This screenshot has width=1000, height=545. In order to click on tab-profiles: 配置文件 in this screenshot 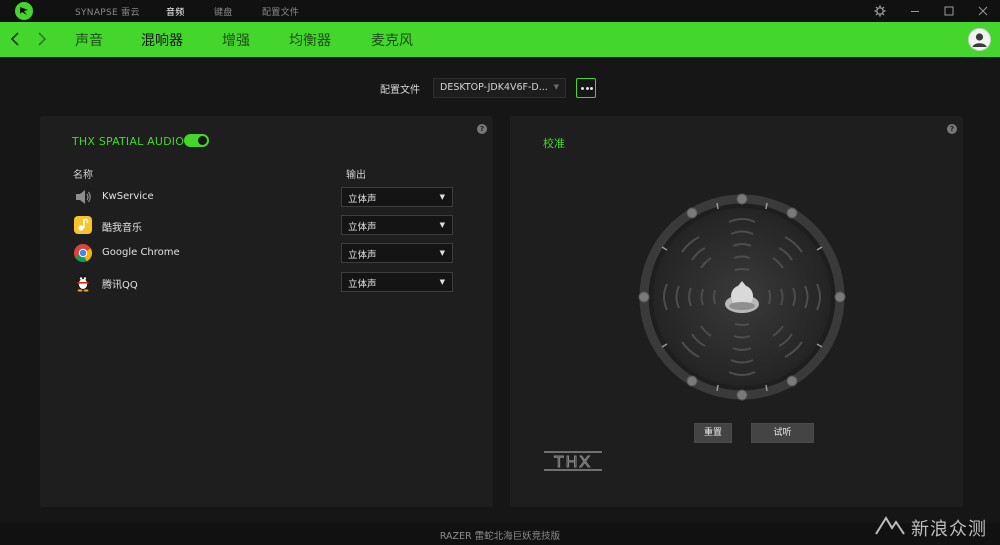, I will do `click(280, 11)`.